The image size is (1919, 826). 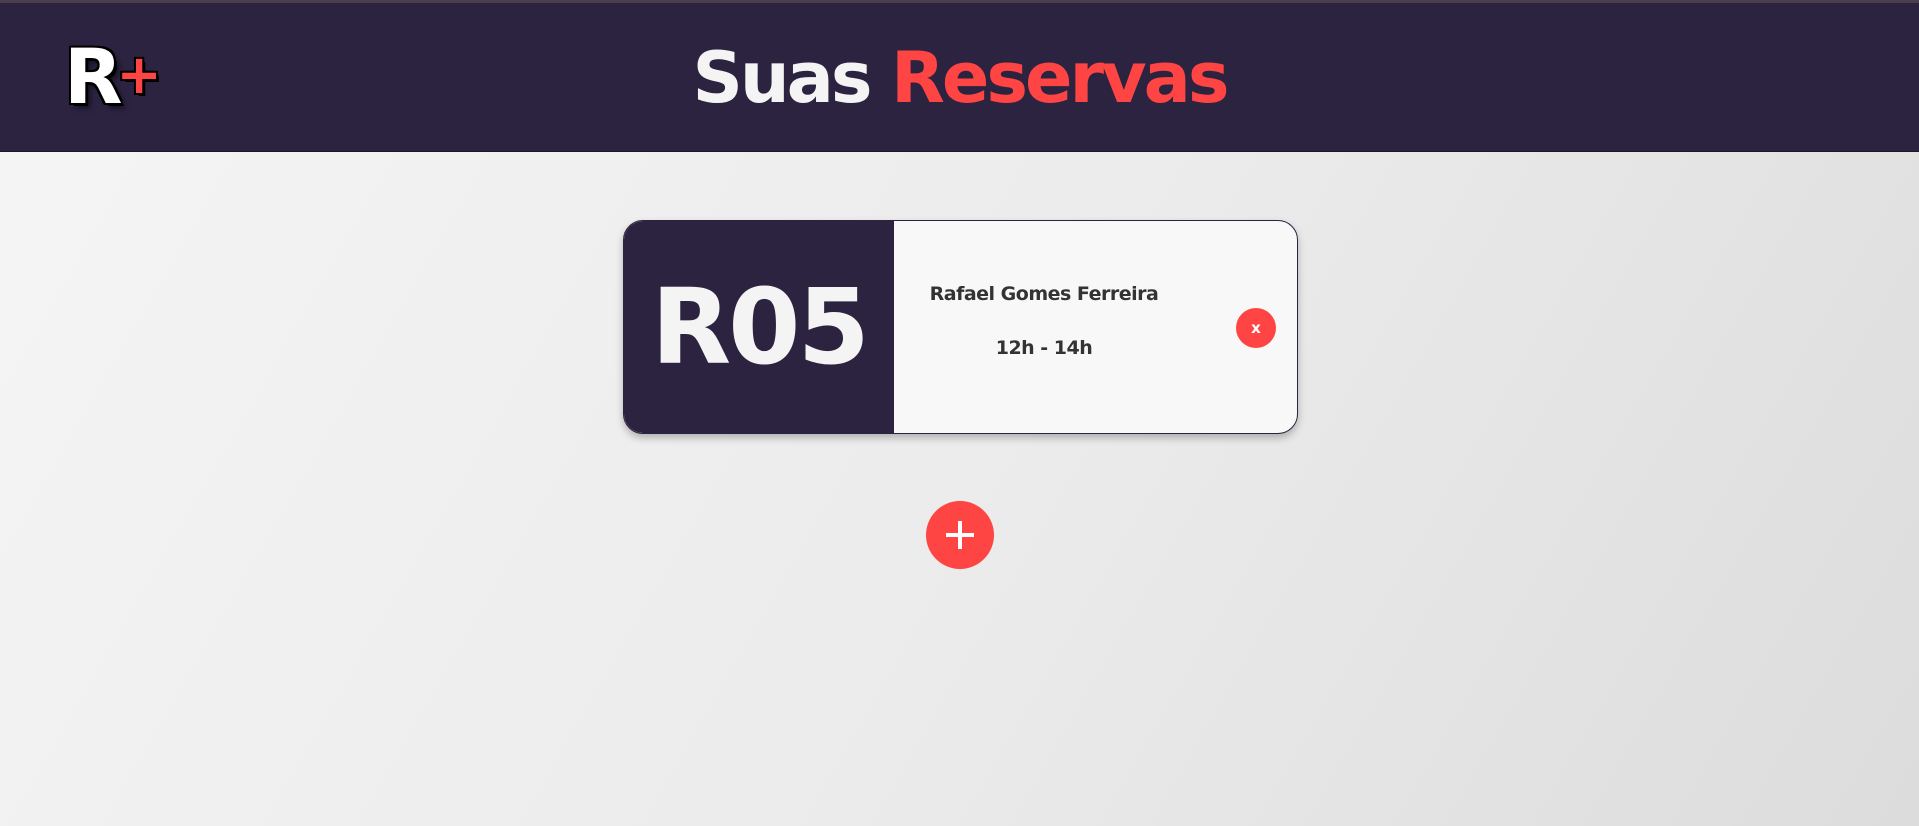 I want to click on reservation-card: R05 Rafael Gomes Ferreira 12h - 14h x, so click(x=960, y=327).